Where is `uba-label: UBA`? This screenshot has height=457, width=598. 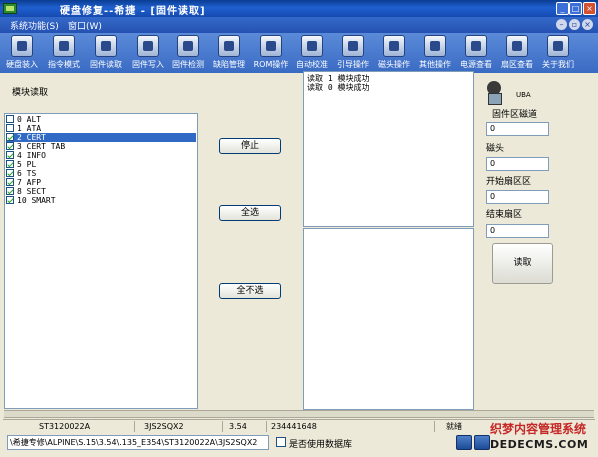
uba-label: UBA is located at coordinates (523, 95).